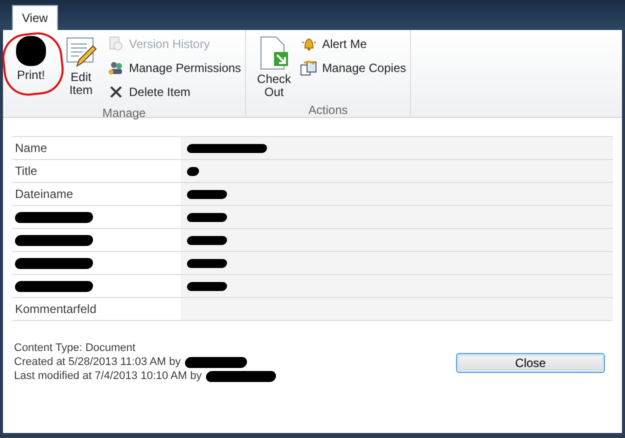 The height and width of the screenshot is (438, 625). What do you see at coordinates (174, 92) in the screenshot?
I see `delete-button: Delete Item` at bounding box center [174, 92].